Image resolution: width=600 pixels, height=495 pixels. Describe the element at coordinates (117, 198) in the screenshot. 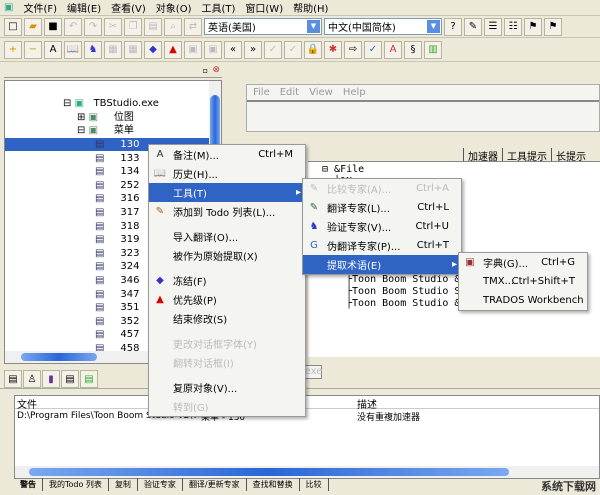

I see `tree-item: ▤ 316` at that location.